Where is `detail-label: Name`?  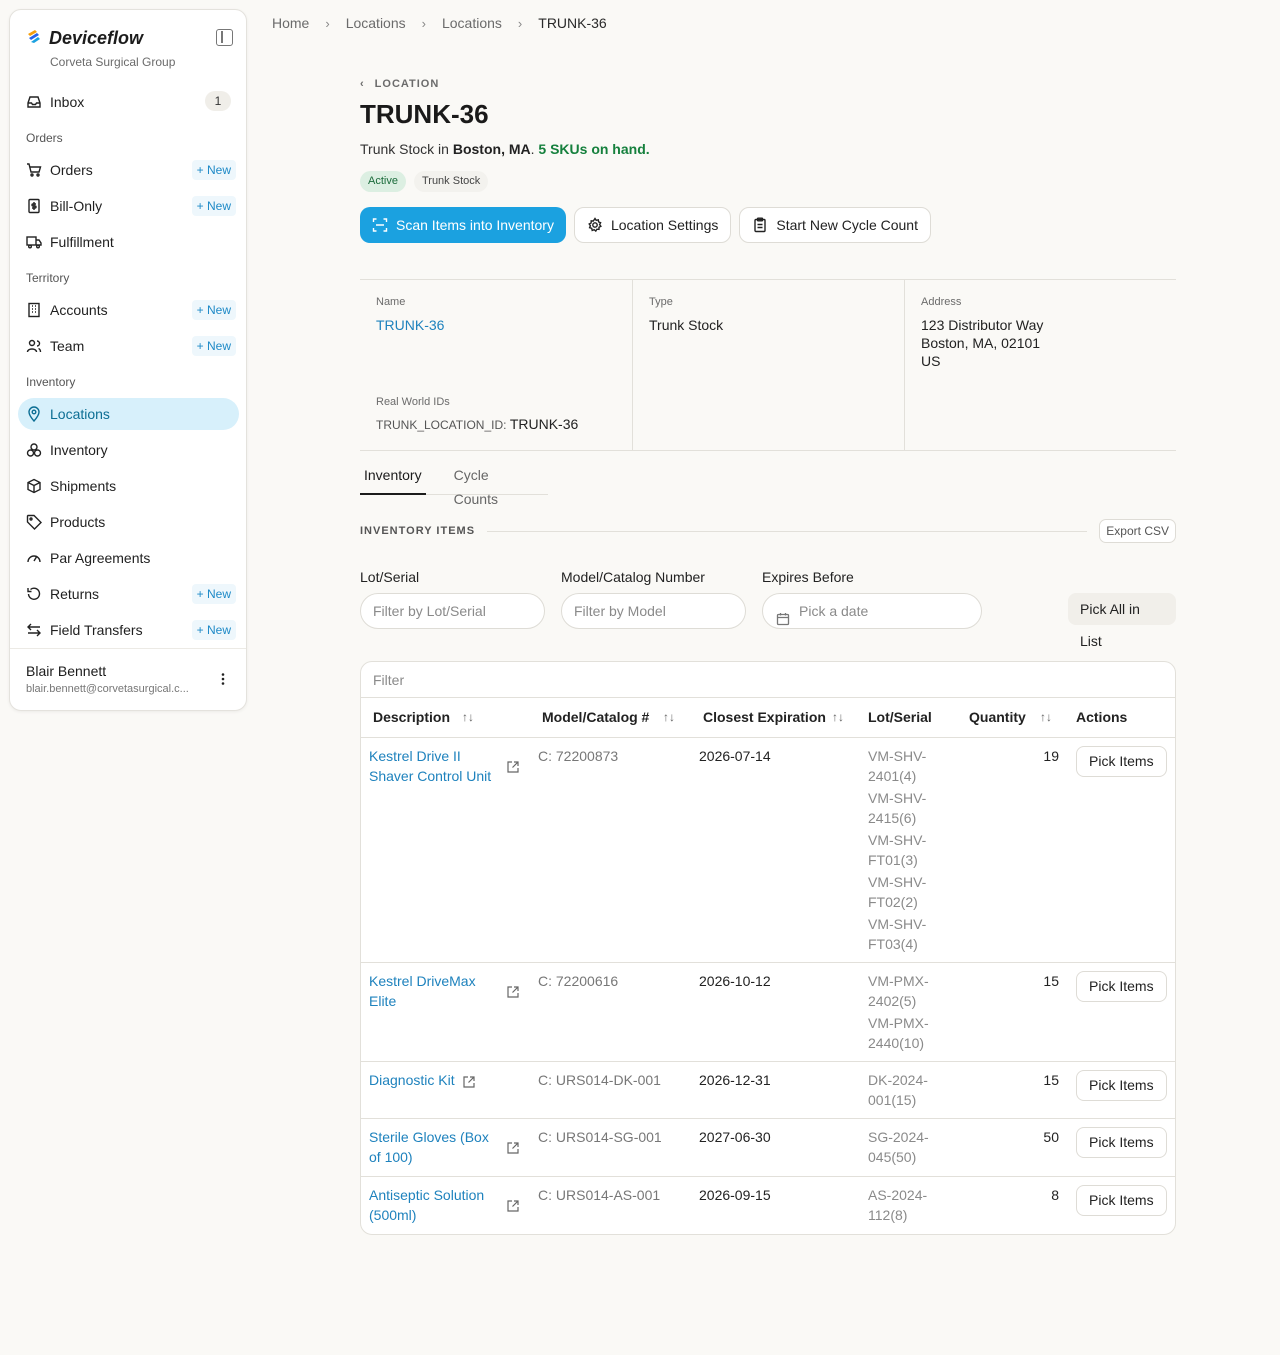
detail-label: Name is located at coordinates (391, 302).